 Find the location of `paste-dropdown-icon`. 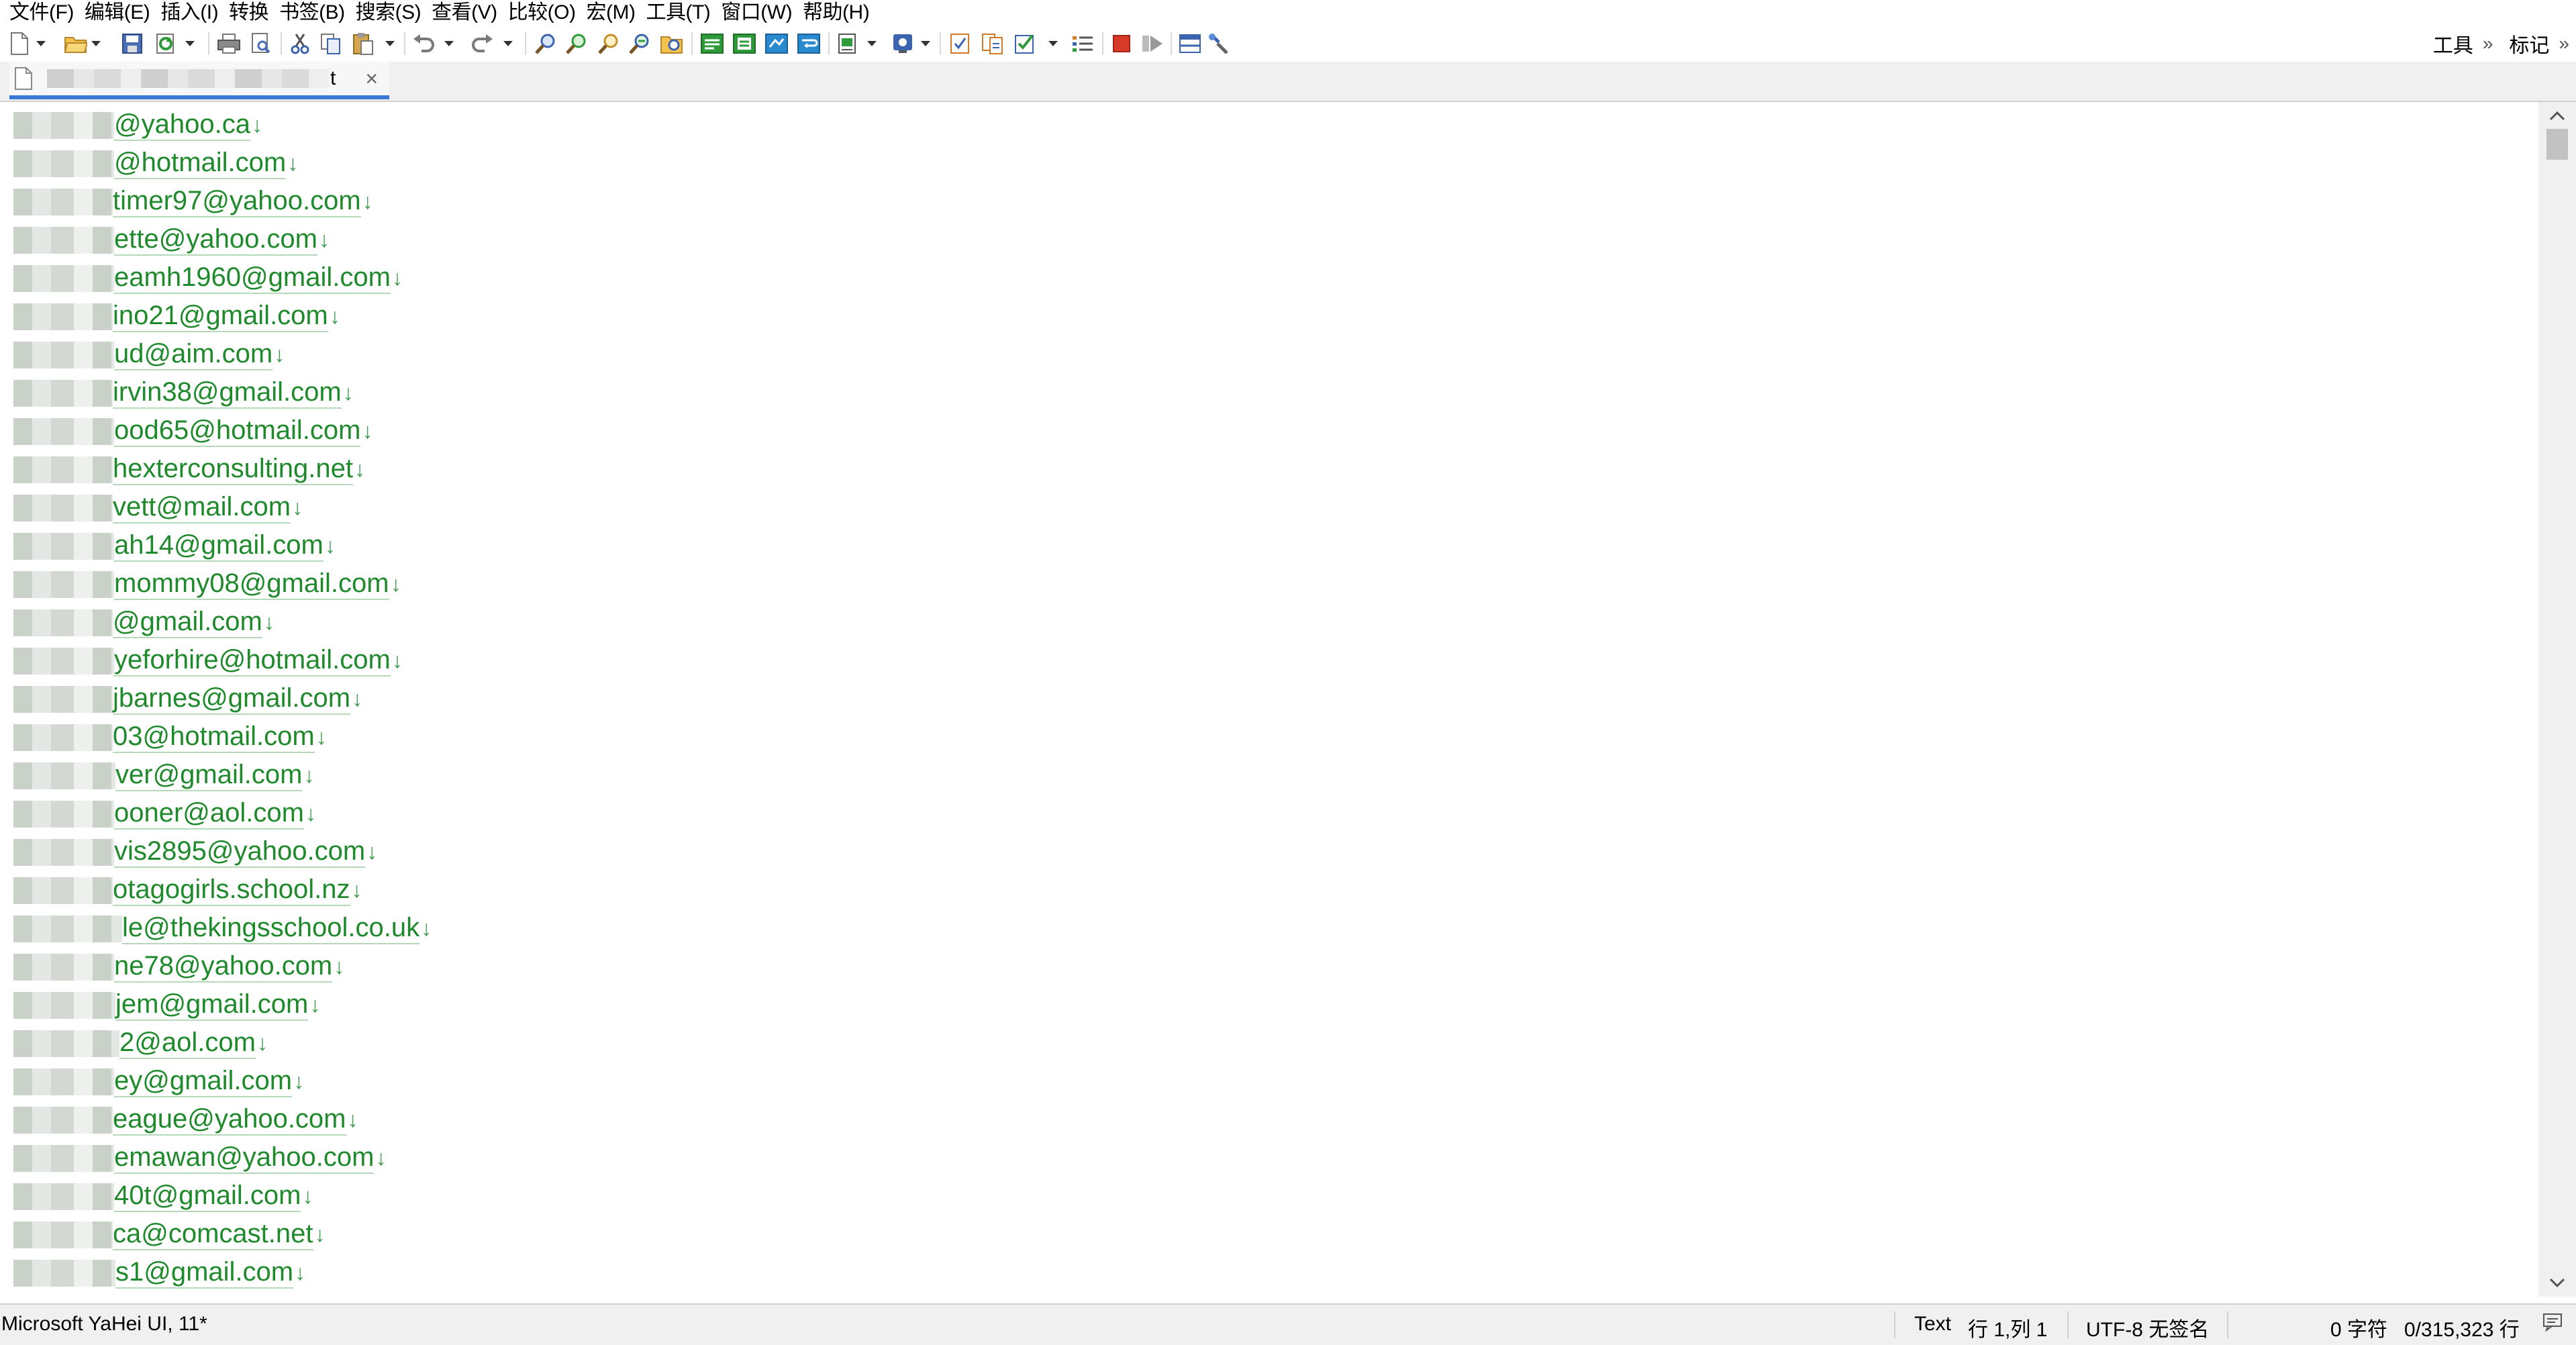

paste-dropdown-icon is located at coordinates (390, 43).